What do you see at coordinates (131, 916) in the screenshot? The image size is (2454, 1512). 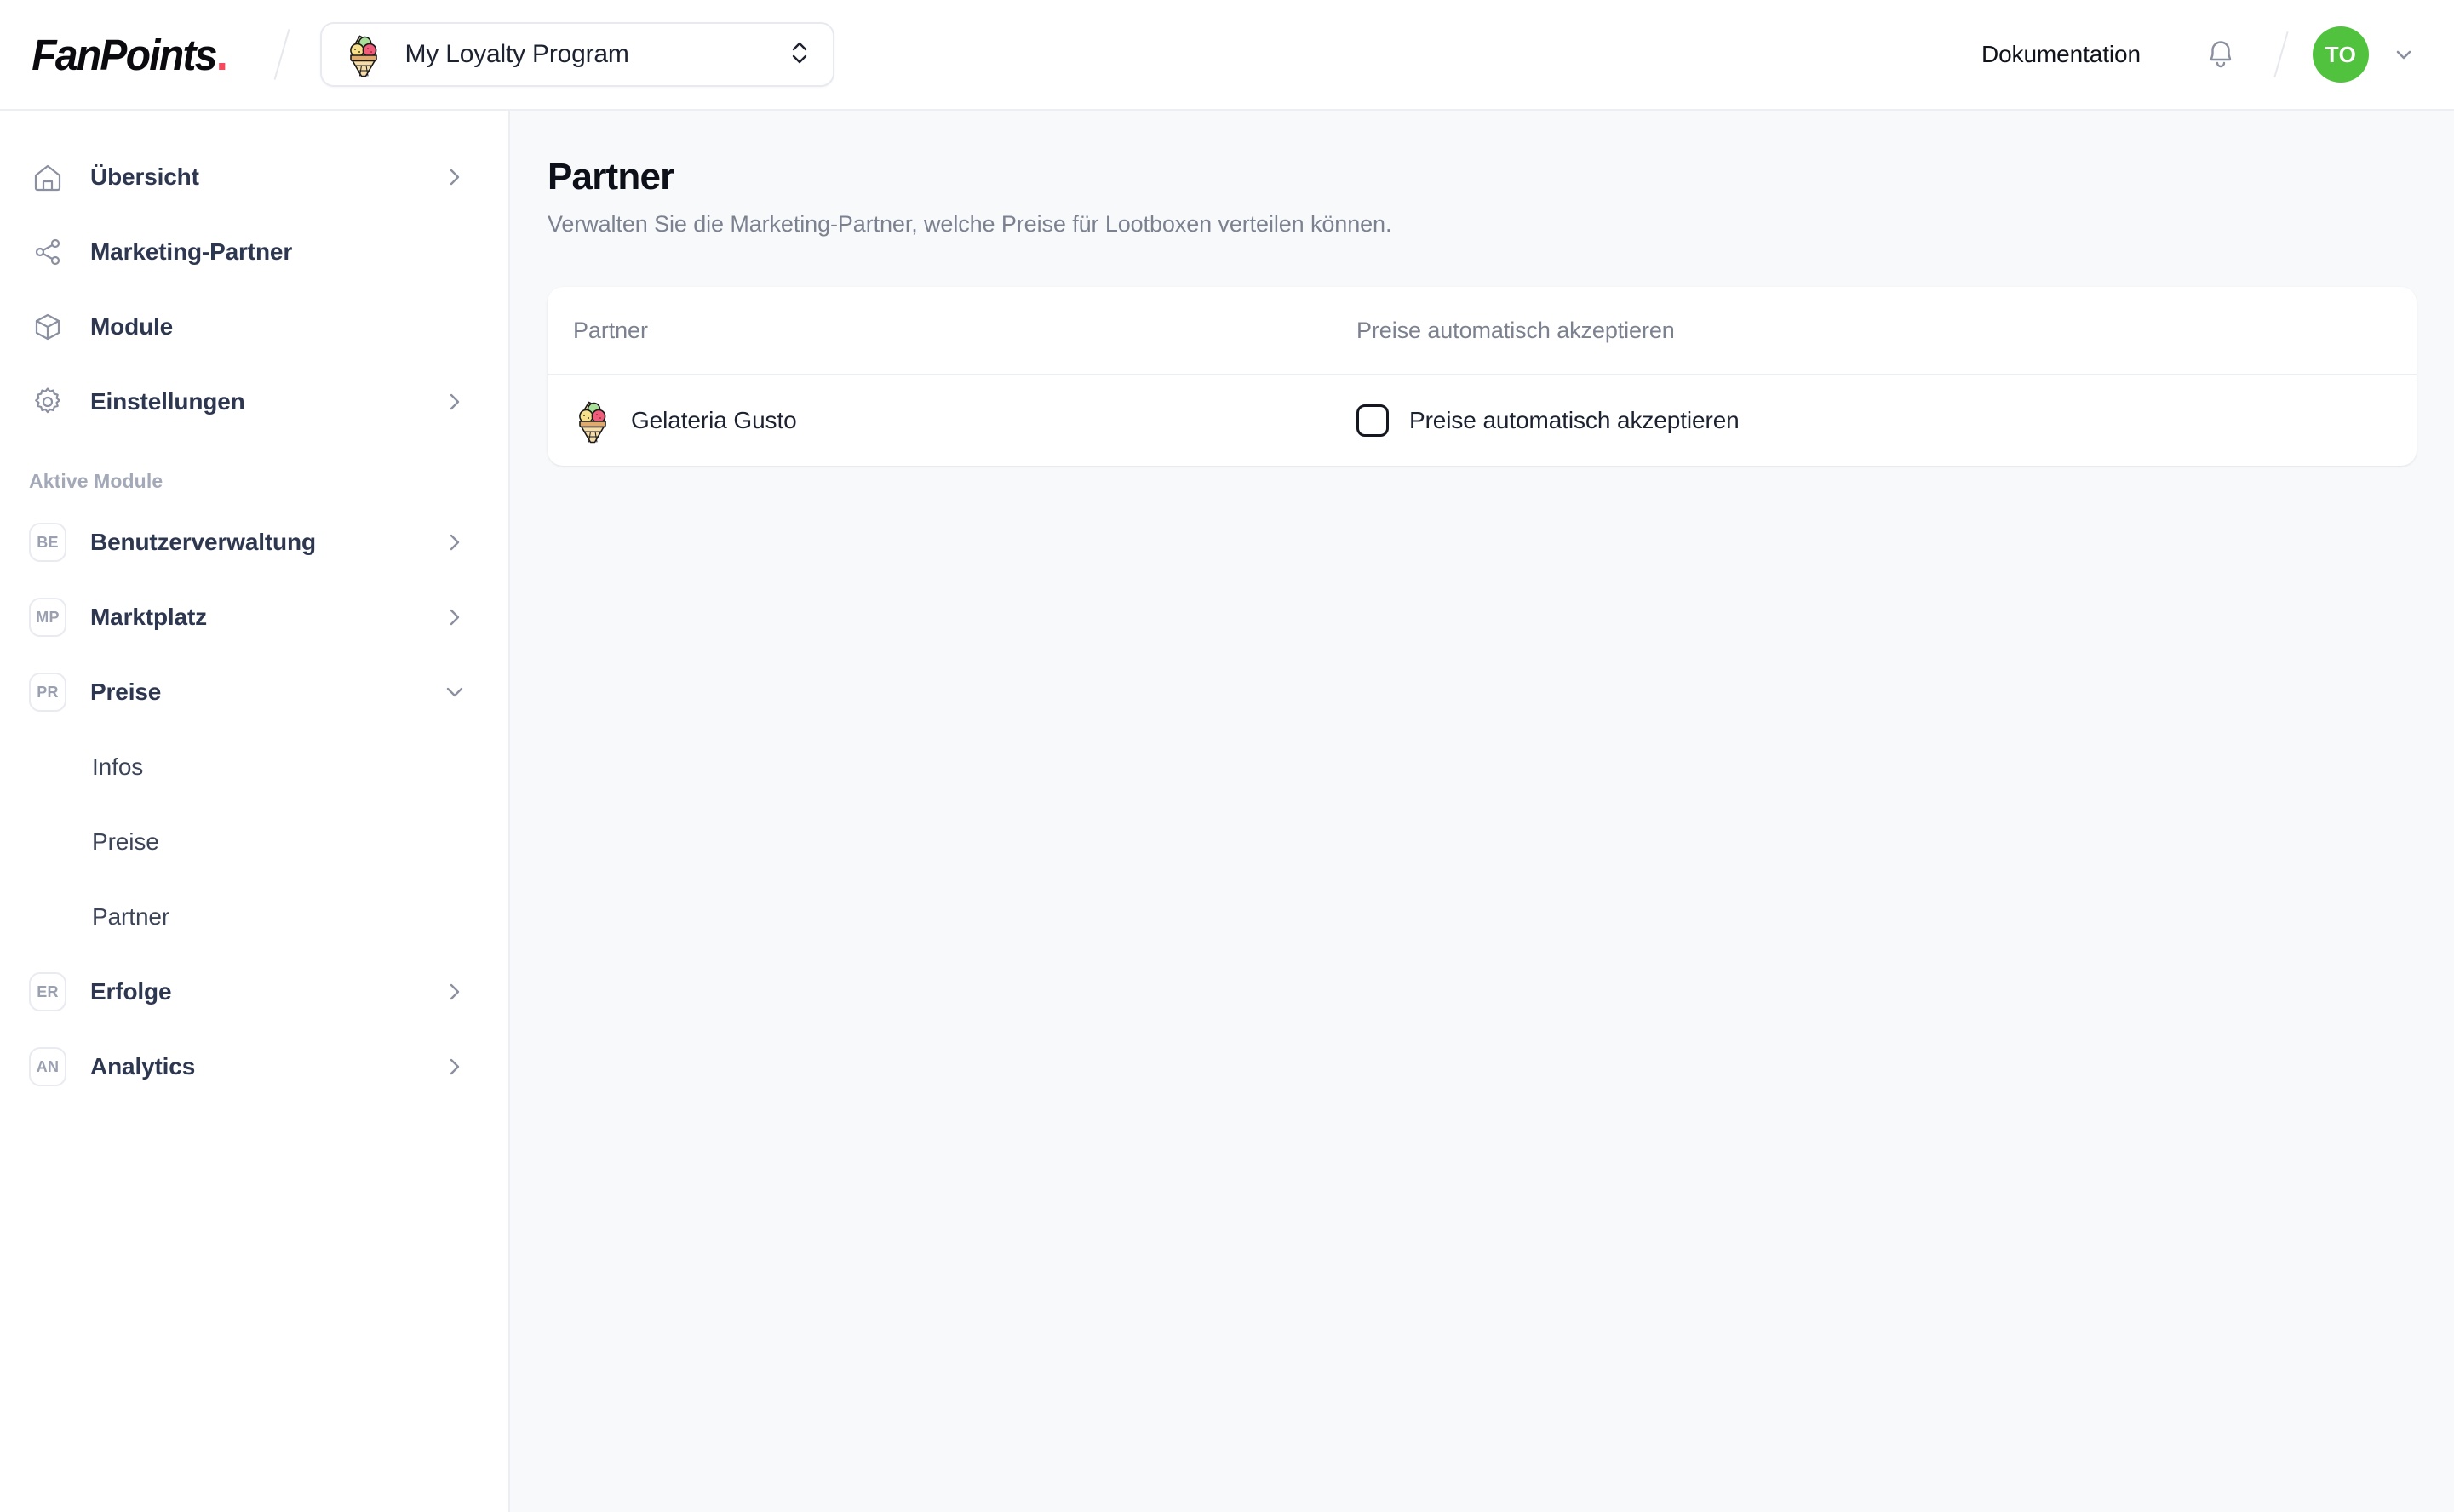 I see `sidebar-subitem-label: Partner` at bounding box center [131, 916].